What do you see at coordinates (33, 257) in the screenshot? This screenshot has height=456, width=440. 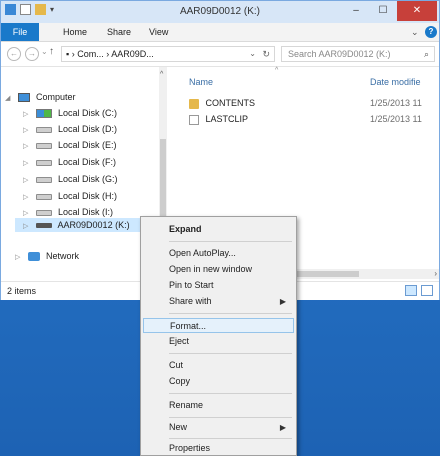 I see `network-icon` at bounding box center [33, 257].